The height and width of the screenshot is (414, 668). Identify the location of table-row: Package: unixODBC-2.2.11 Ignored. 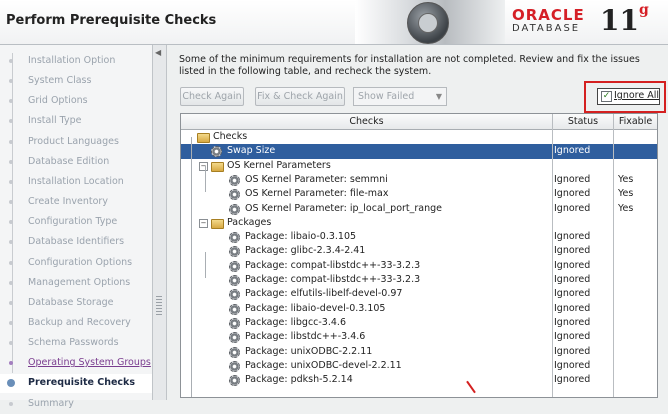
(419, 352).